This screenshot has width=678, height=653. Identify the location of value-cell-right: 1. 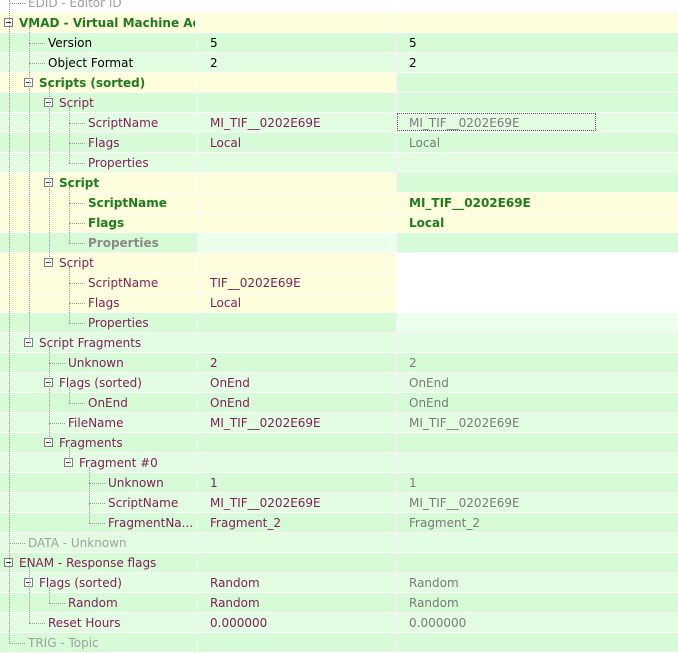
(537, 483).